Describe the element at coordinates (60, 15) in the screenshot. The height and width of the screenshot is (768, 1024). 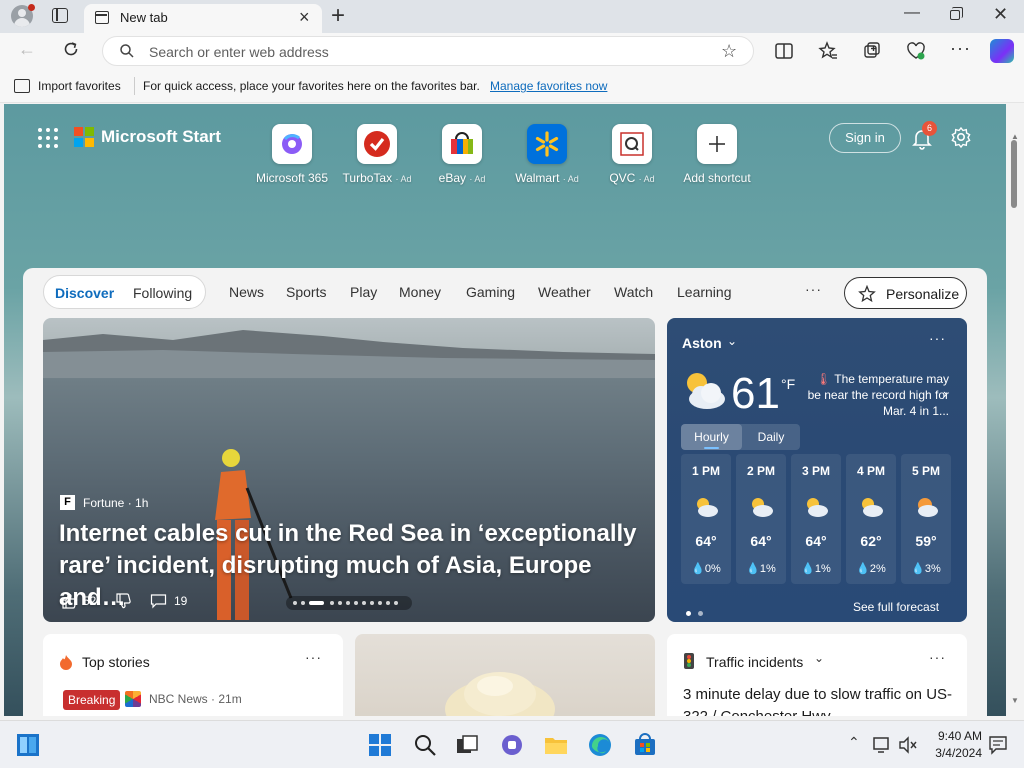
I see `tab-actions-icon` at that location.